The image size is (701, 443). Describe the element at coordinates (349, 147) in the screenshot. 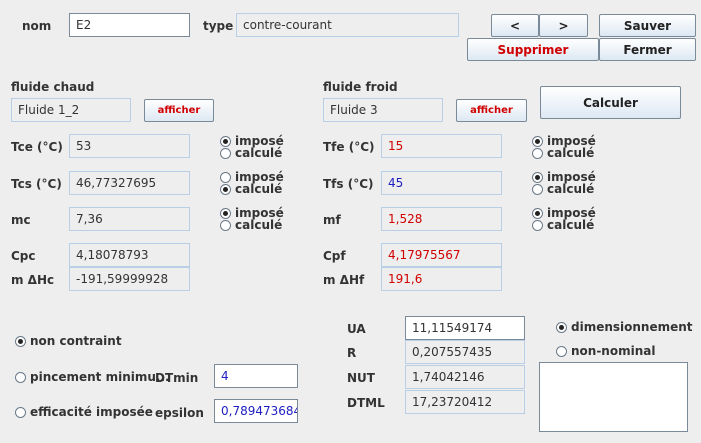

I see `cold-tin-label: Tfe (°C)` at that location.